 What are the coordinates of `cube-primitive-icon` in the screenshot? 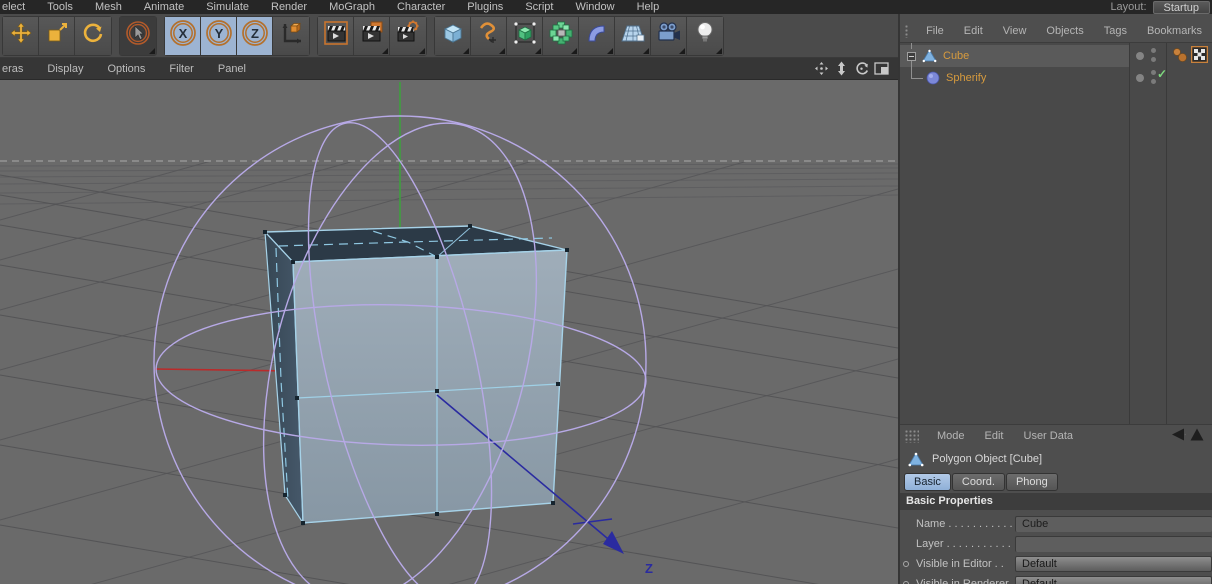 It's located at (453, 35).